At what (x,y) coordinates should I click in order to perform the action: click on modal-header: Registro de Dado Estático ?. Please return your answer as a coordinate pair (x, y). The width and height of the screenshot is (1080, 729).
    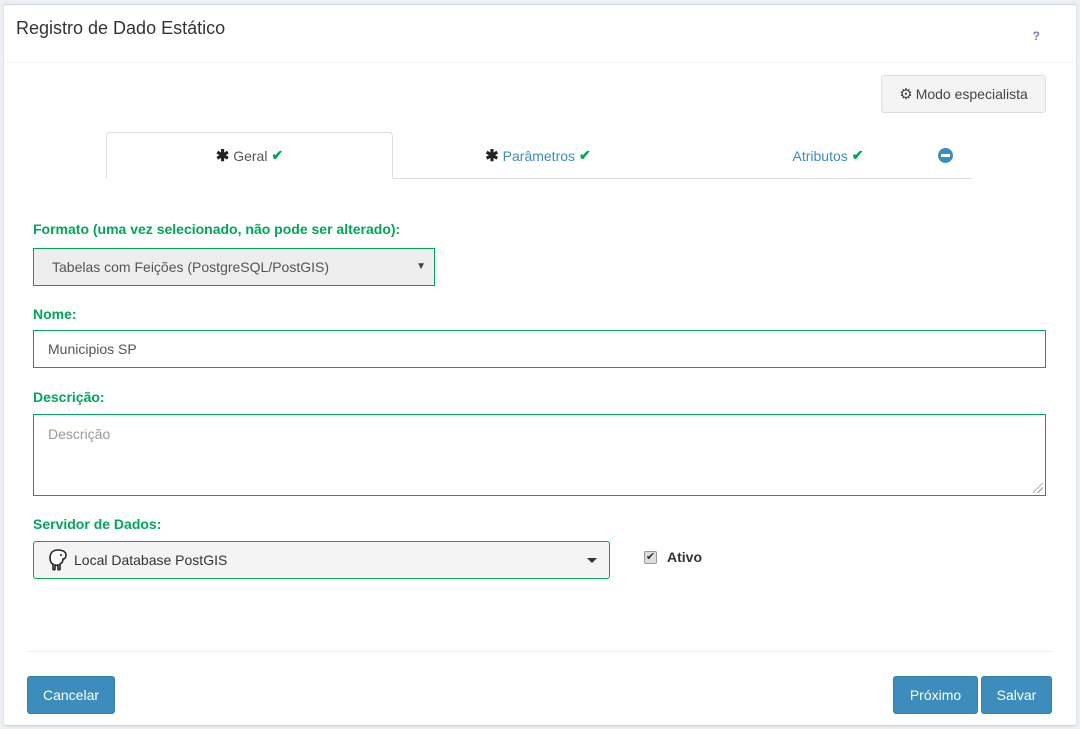
    Looking at the image, I should click on (540, 34).